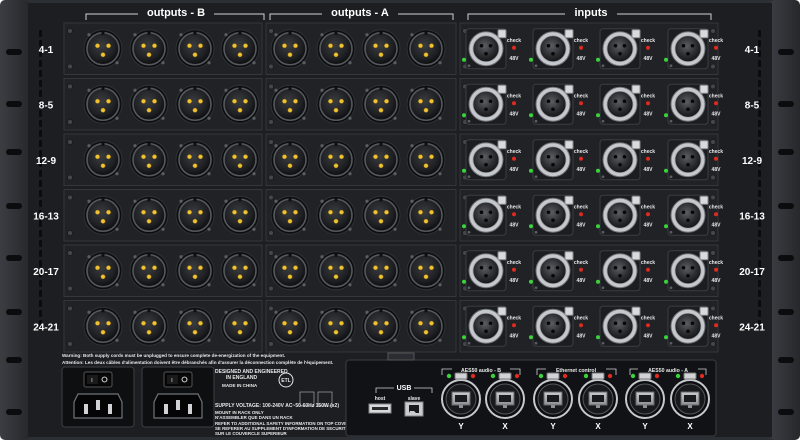 Image resolution: width=800 pixels, height=440 pixels. What do you see at coordinates (178, 397) in the screenshot?
I see `power-inlet-2: I` at bounding box center [178, 397].